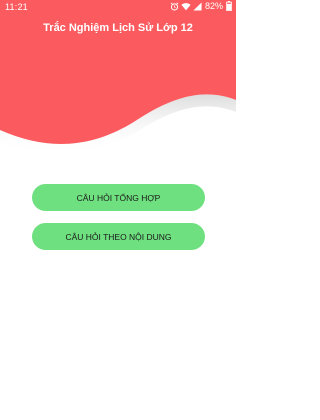 This screenshot has width=320, height=420. I want to click on status-time: 11:21, so click(16, 7).